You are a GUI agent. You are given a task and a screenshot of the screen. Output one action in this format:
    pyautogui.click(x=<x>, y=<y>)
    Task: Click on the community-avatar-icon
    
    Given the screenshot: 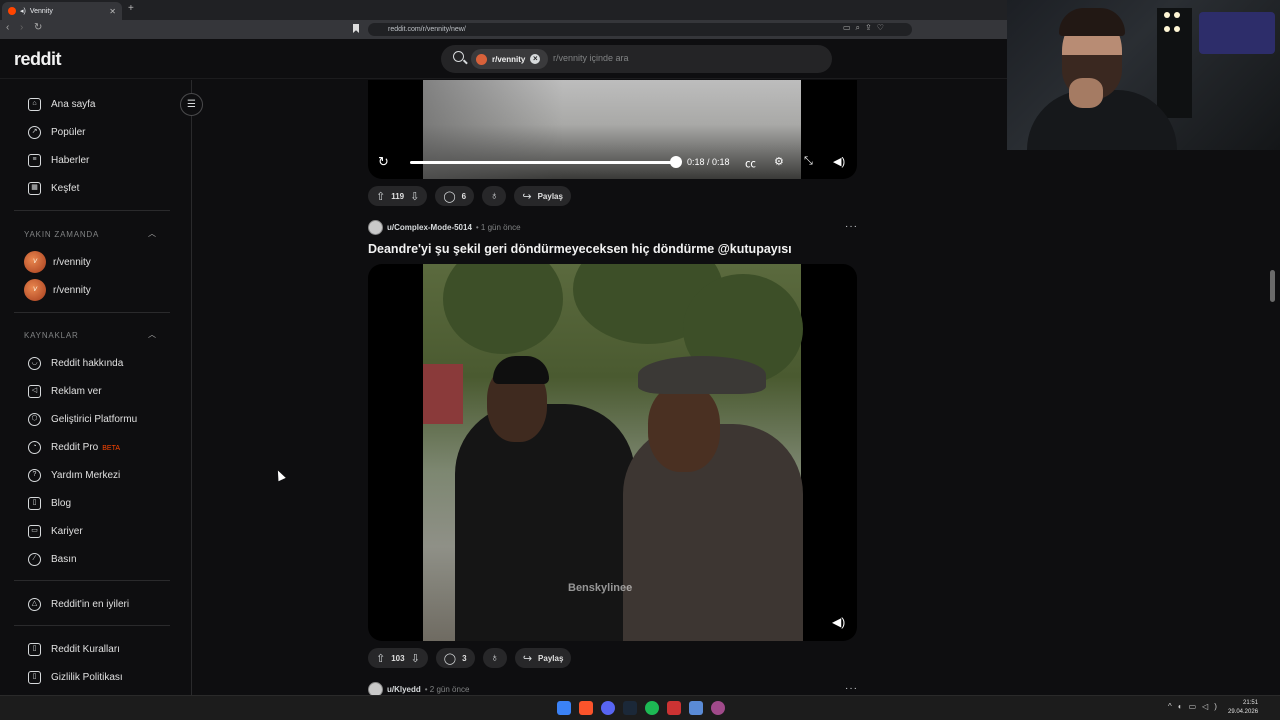 What is the action you would take?
    pyautogui.click(x=481, y=59)
    